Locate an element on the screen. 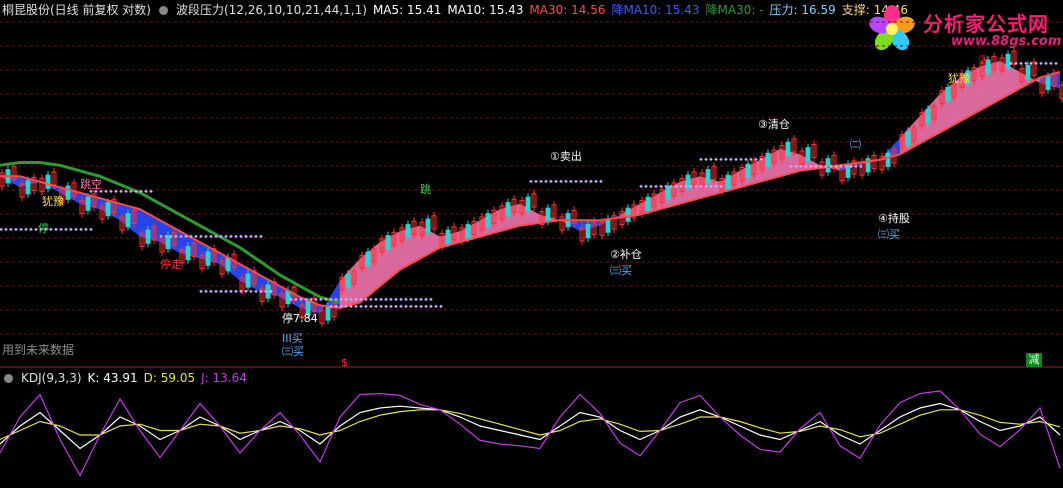  chart-annotation: III买 is located at coordinates (292, 338).